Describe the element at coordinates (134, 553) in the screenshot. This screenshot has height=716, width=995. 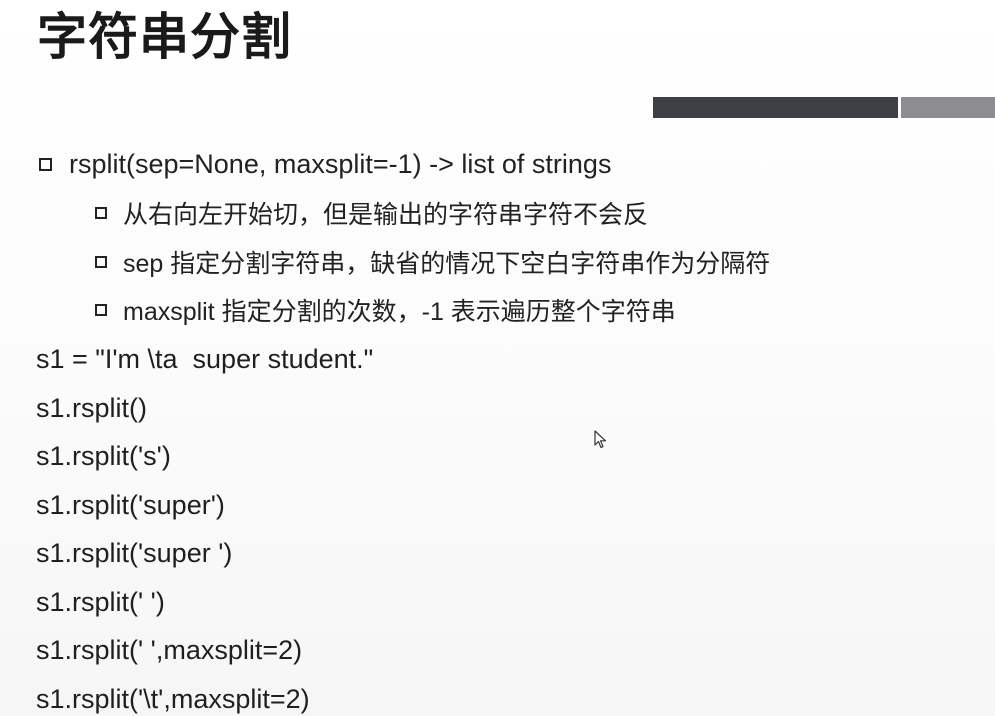
I see `code-line: s1.rsplit('super ')` at that location.